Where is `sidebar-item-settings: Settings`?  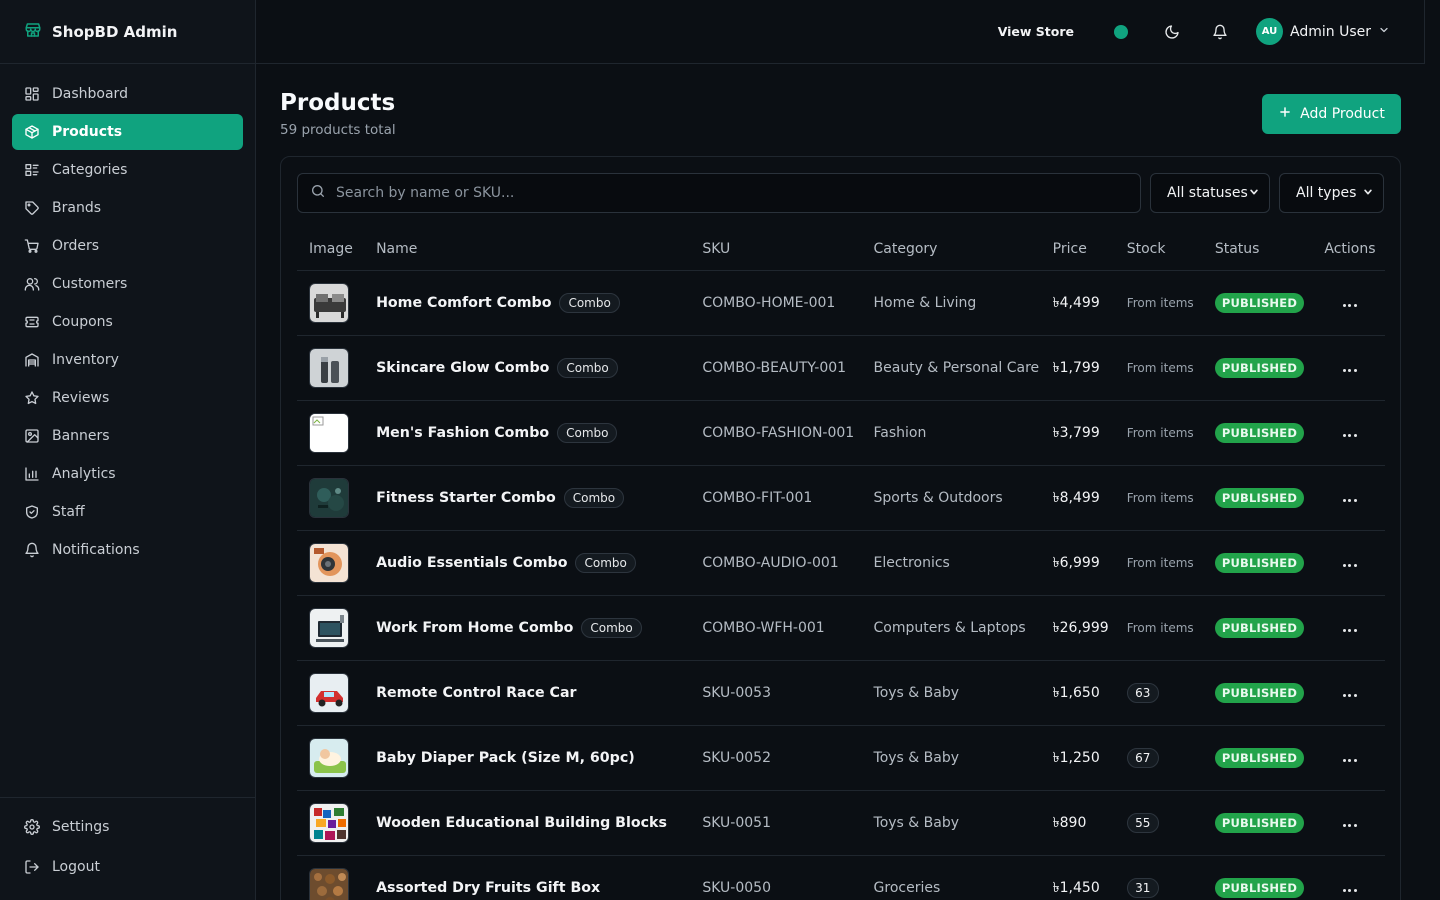 sidebar-item-settings: Settings is located at coordinates (127, 827).